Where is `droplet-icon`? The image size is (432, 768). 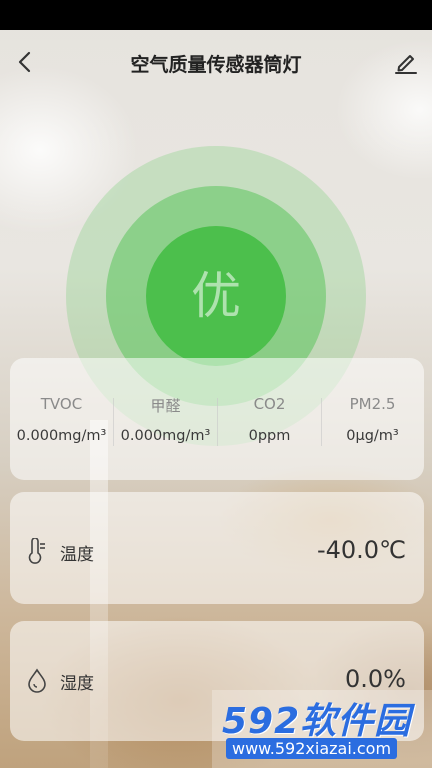 droplet-icon is located at coordinates (37, 680).